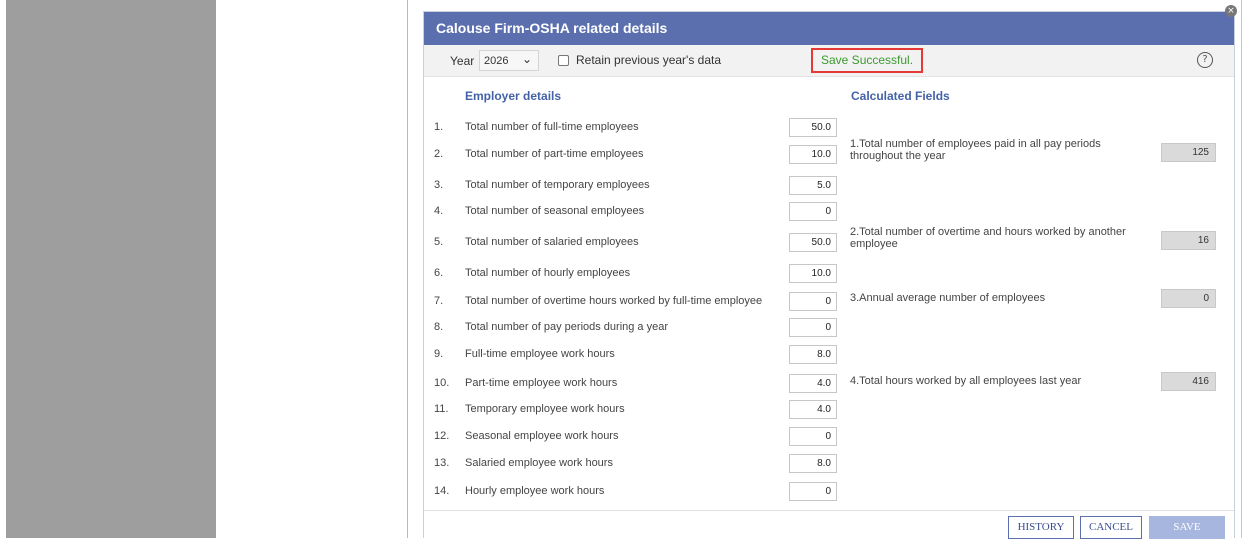  Describe the element at coordinates (1188, 152) in the screenshot. I see `calc-value-1: 125` at that location.